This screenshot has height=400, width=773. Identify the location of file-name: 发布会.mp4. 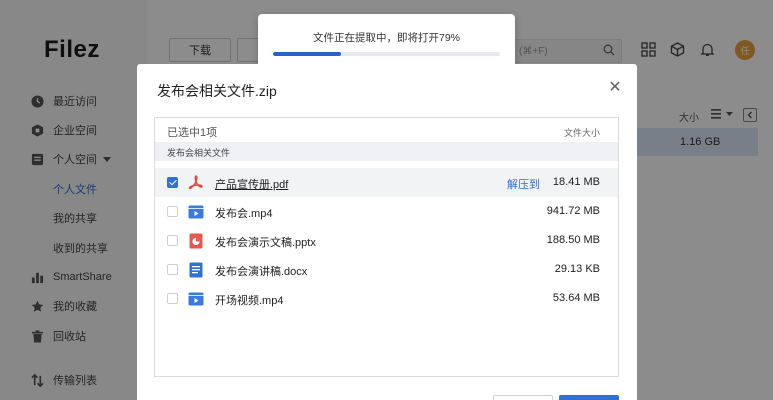
(243, 213).